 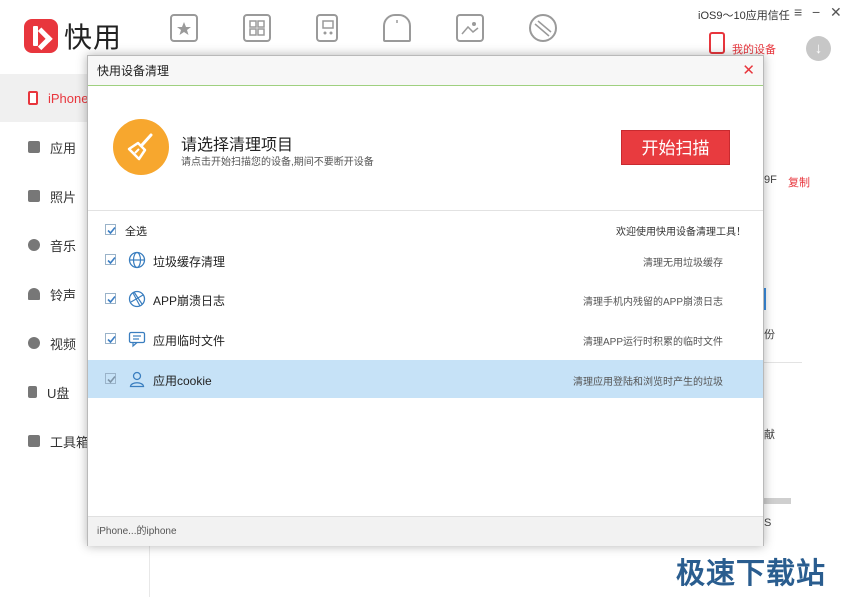 I want to click on sidebar-item-label: U盘, so click(x=58, y=393).